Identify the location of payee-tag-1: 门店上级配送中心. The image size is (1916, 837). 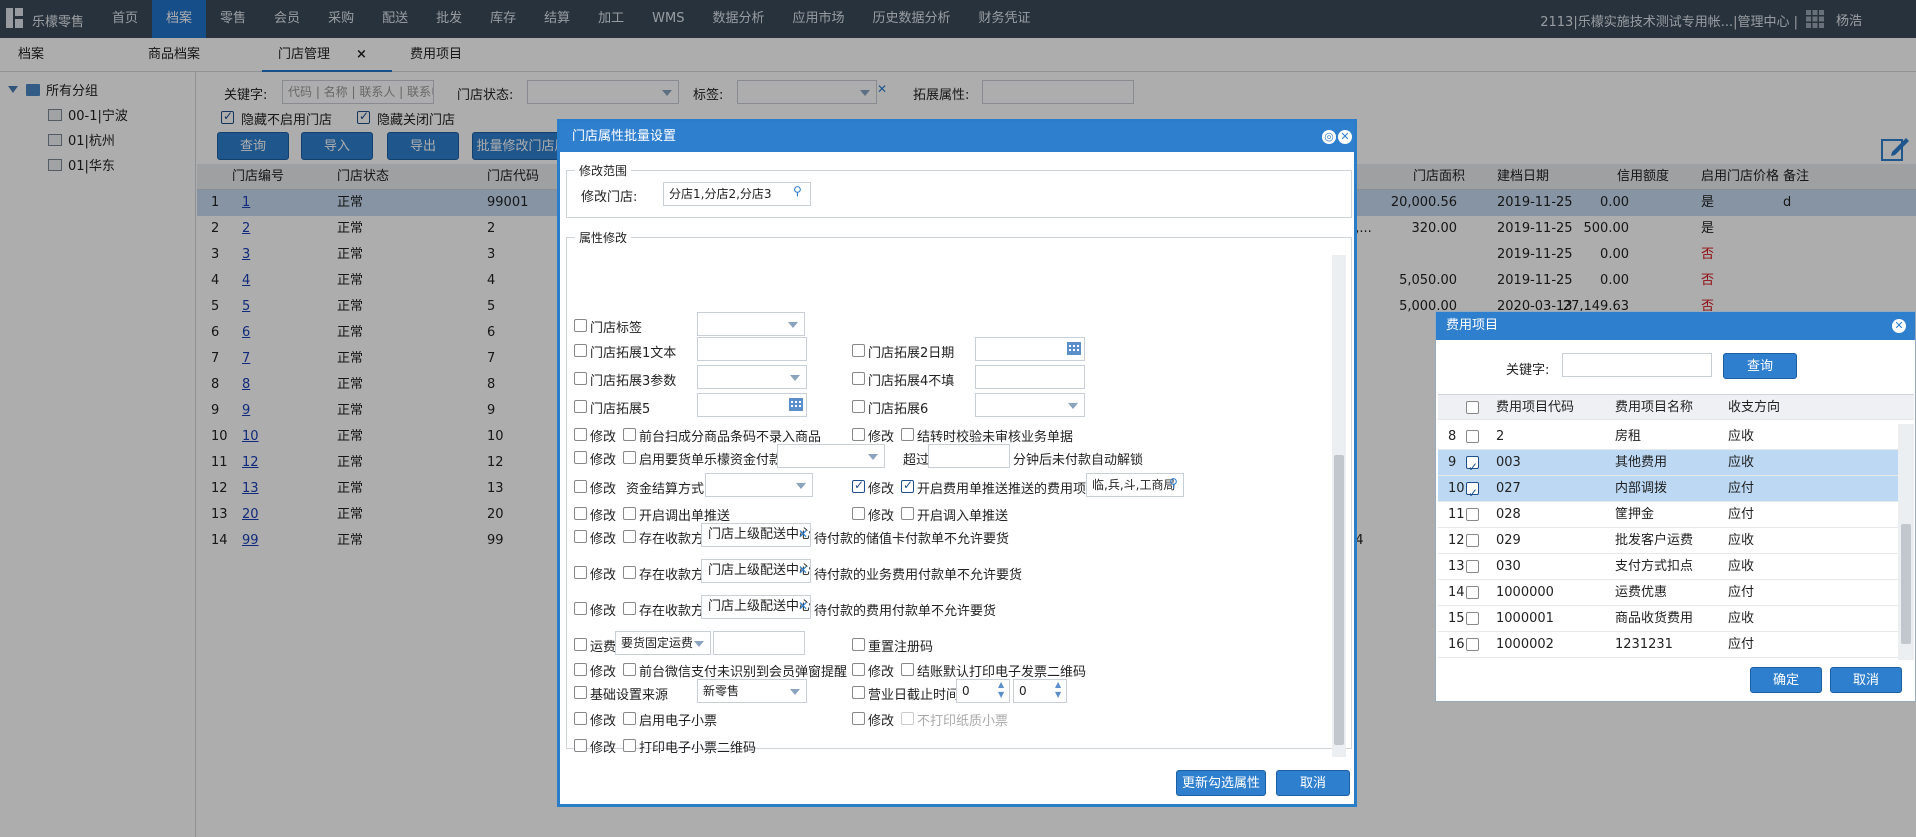
(756, 535).